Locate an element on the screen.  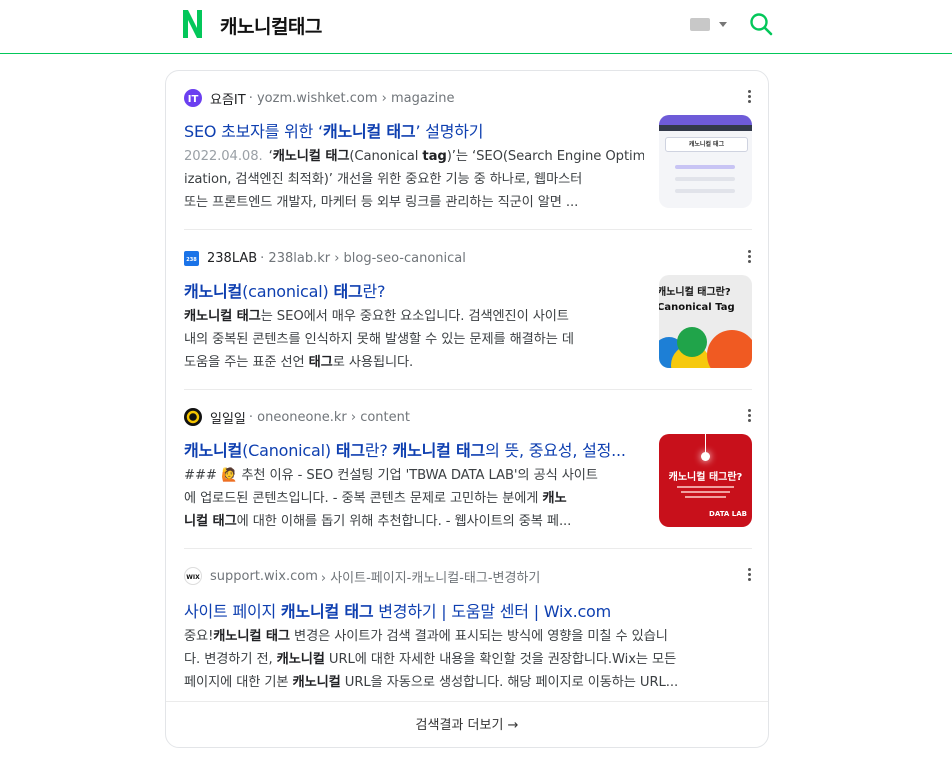
site-name: 요즘IT is located at coordinates (228, 100).